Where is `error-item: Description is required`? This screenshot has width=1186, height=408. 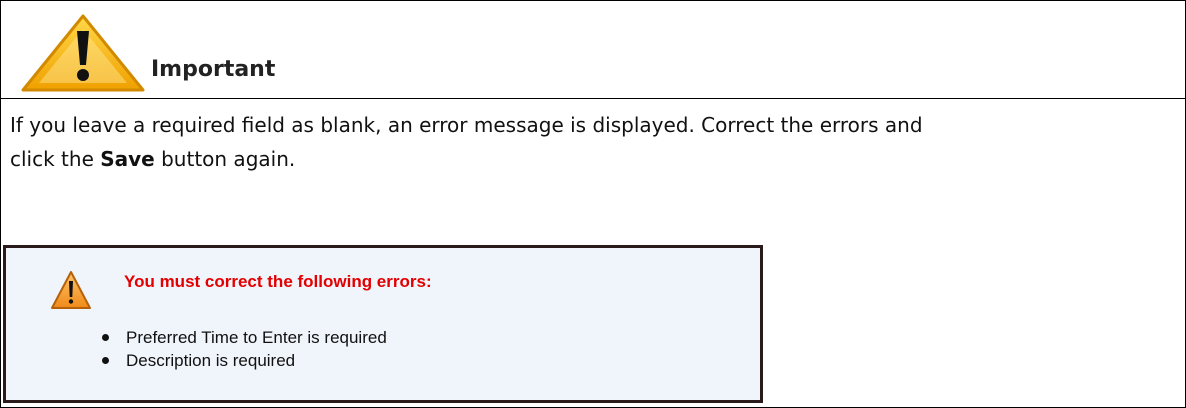 error-item: Description is required is located at coordinates (244, 360).